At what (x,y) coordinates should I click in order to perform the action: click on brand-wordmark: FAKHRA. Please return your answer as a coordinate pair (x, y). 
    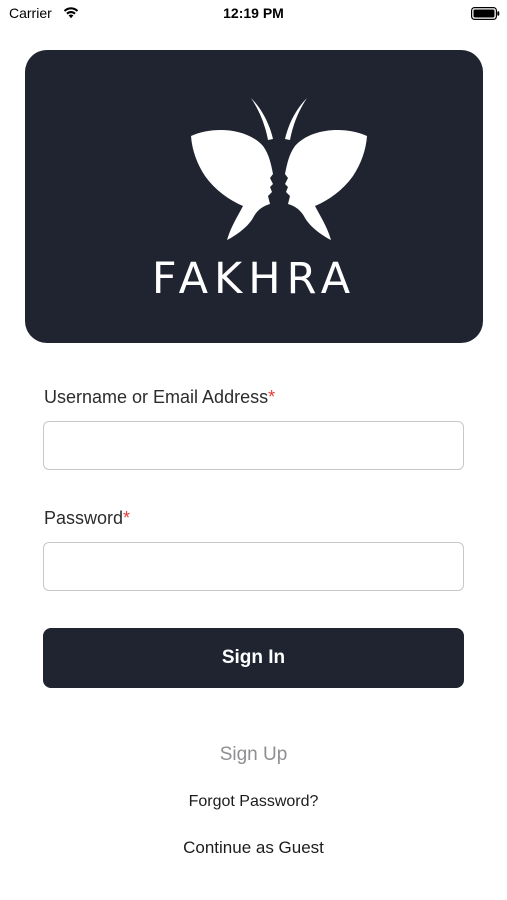
    Looking at the image, I should click on (254, 279).